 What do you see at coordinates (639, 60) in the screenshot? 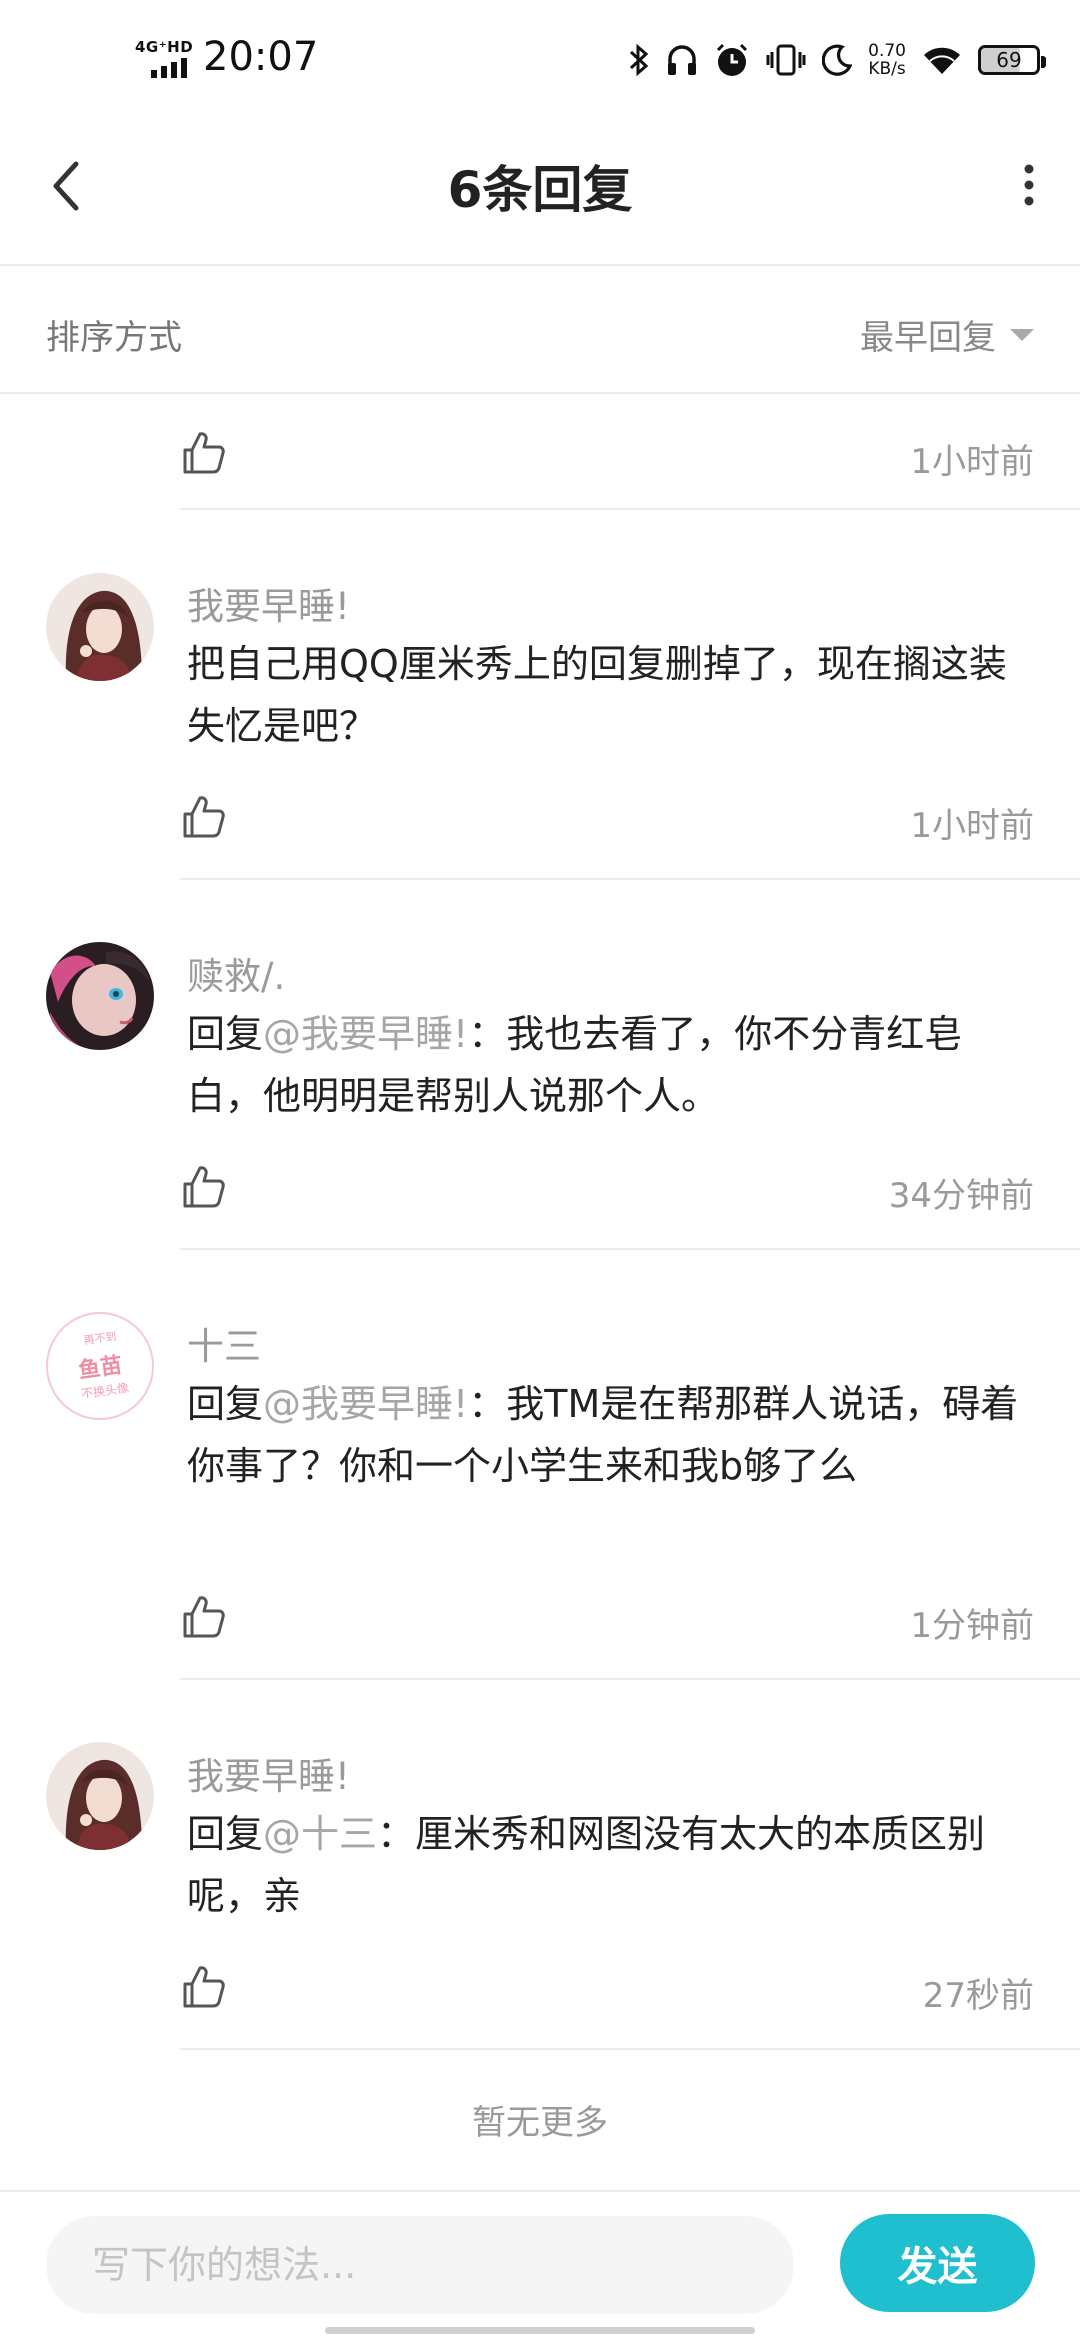
I see `bluetooth-icon` at bounding box center [639, 60].